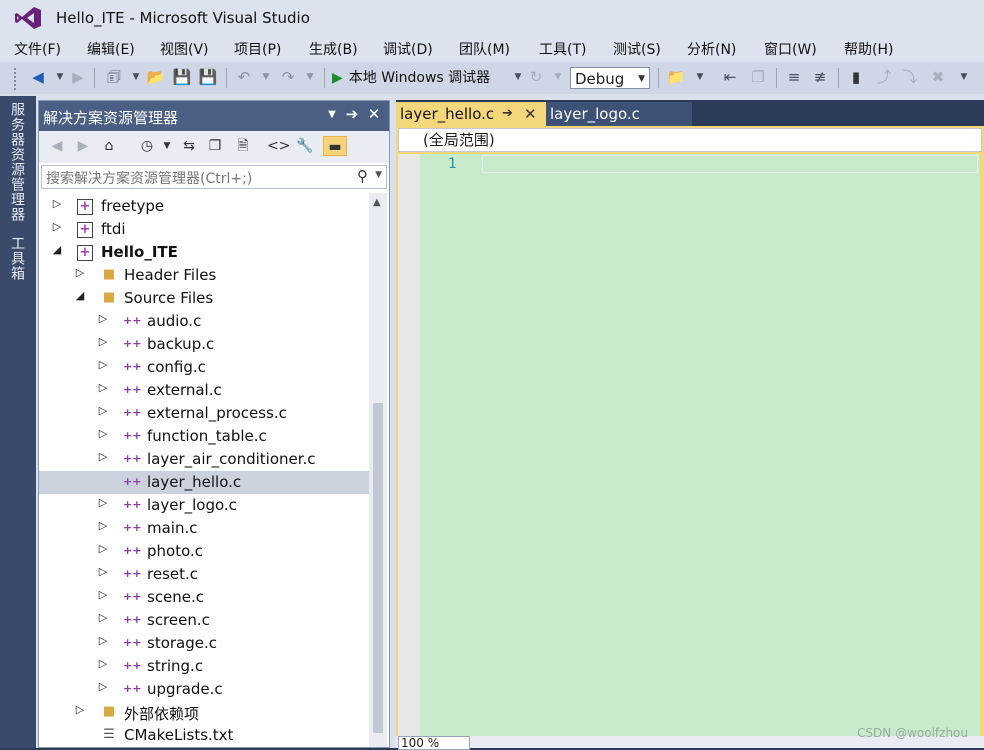 The height and width of the screenshot is (750, 984). What do you see at coordinates (83, 146) in the screenshot?
I see `forward-icon: ▶` at bounding box center [83, 146].